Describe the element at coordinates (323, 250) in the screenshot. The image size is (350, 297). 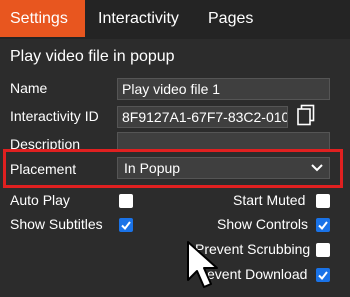
I see `prevent-scrubbing-checkbox` at that location.